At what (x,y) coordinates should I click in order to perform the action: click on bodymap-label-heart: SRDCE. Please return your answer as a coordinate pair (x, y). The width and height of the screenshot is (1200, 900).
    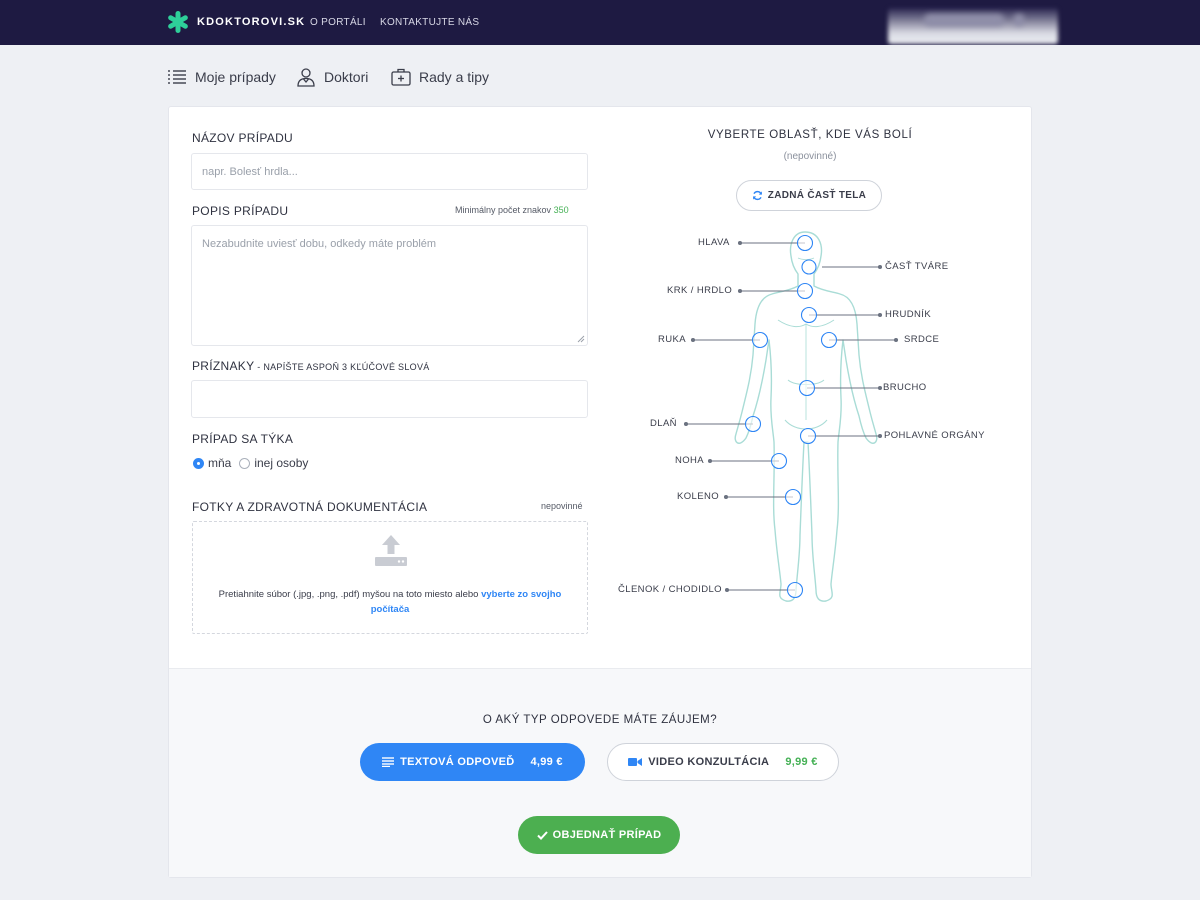
    Looking at the image, I should click on (921, 339).